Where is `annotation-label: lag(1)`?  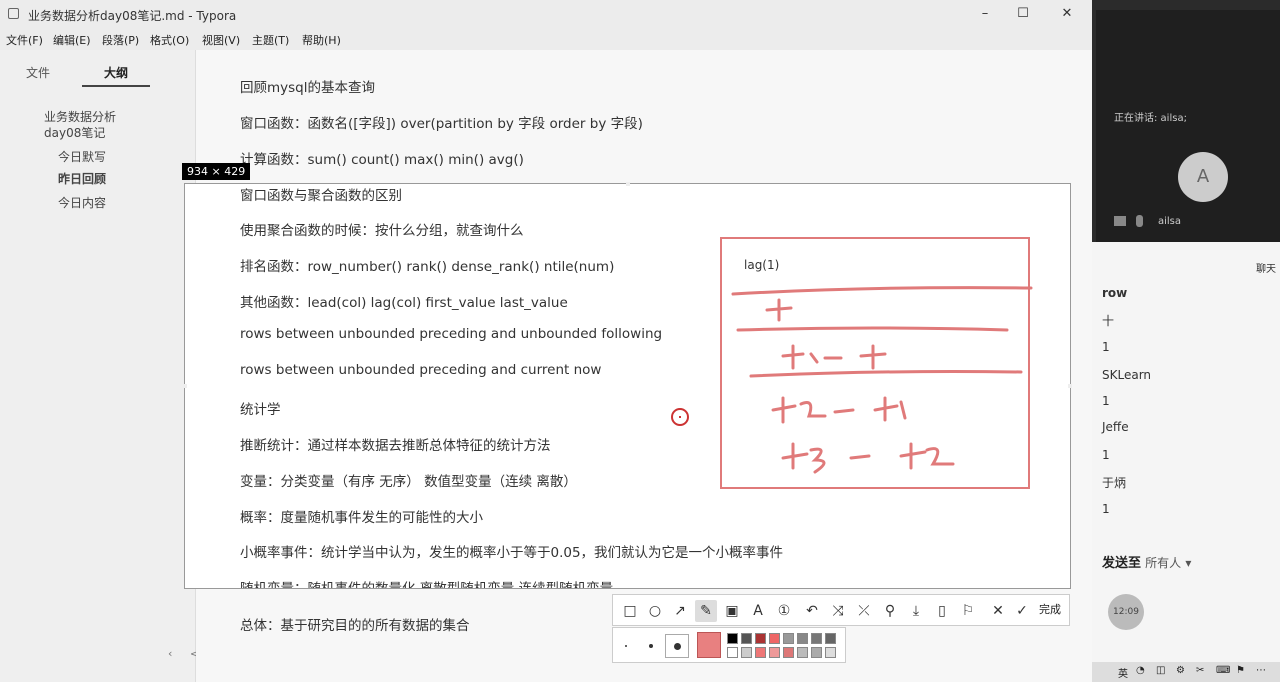 annotation-label: lag(1) is located at coordinates (762, 265).